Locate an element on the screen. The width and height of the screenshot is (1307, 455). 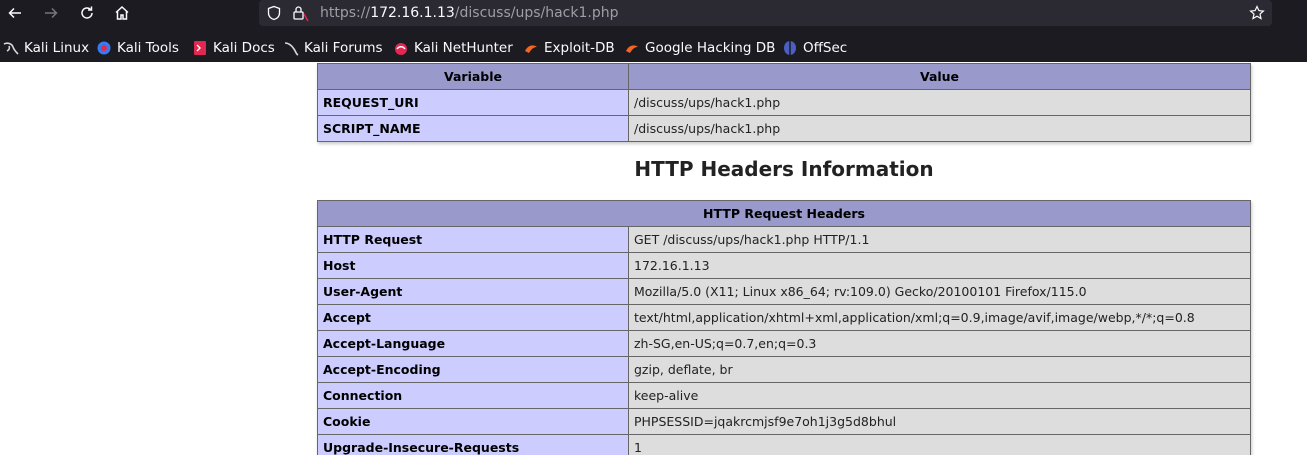
header-value: GET /discuss/ups/hack1.php HTTP/1.1 is located at coordinates (939, 239).